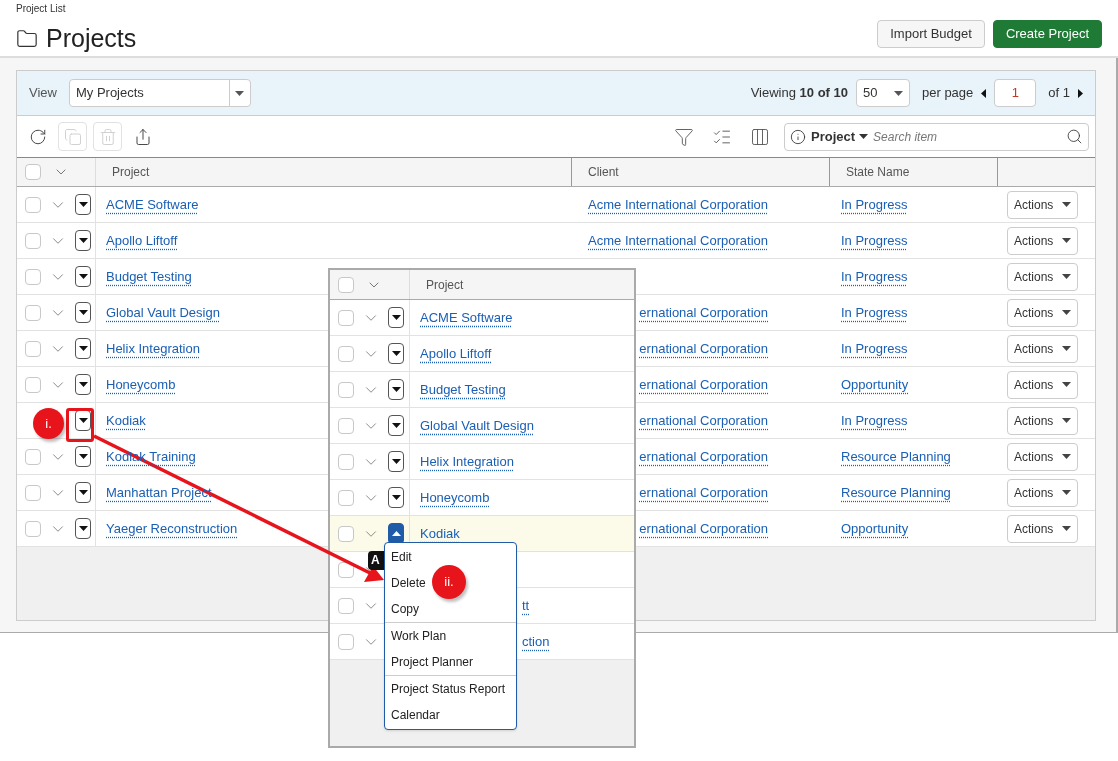 The image size is (1118, 761). I want to click on page-title: Projects, so click(91, 38).